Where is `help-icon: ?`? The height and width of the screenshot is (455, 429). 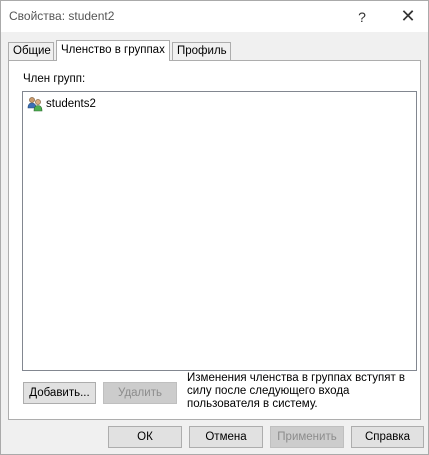 help-icon: ? is located at coordinates (362, 16).